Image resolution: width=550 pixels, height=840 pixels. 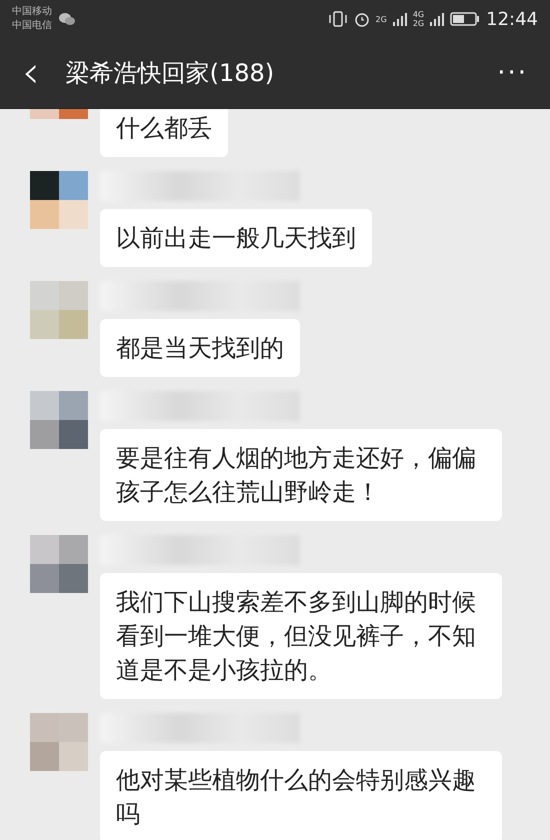 What do you see at coordinates (171, 73) in the screenshot?
I see `chat-title: 梁希浩快回家(188)` at bounding box center [171, 73].